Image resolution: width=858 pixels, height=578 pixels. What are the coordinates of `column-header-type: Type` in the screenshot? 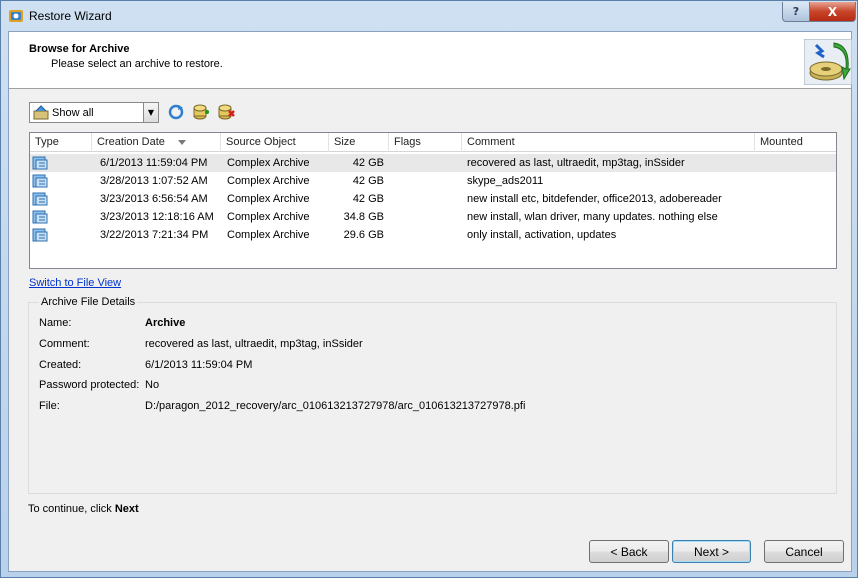 It's located at (61, 142).